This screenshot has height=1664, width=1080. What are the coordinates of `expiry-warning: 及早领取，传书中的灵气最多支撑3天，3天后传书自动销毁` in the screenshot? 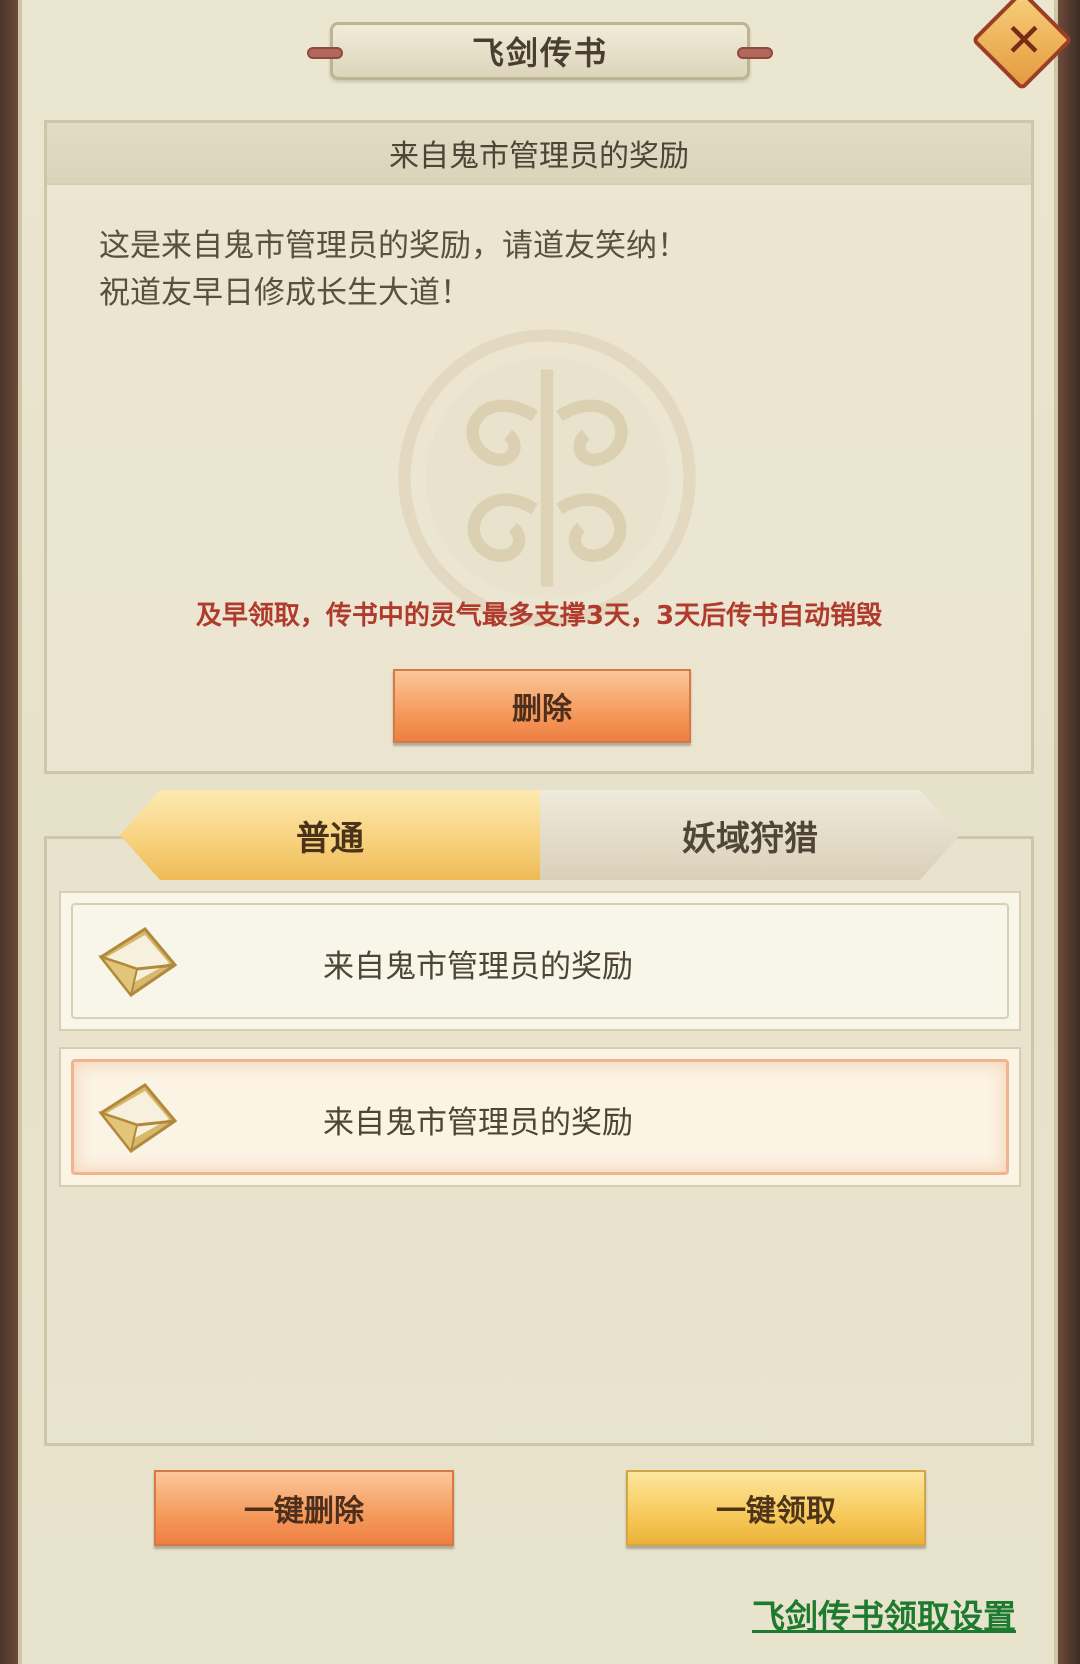 It's located at (539, 616).